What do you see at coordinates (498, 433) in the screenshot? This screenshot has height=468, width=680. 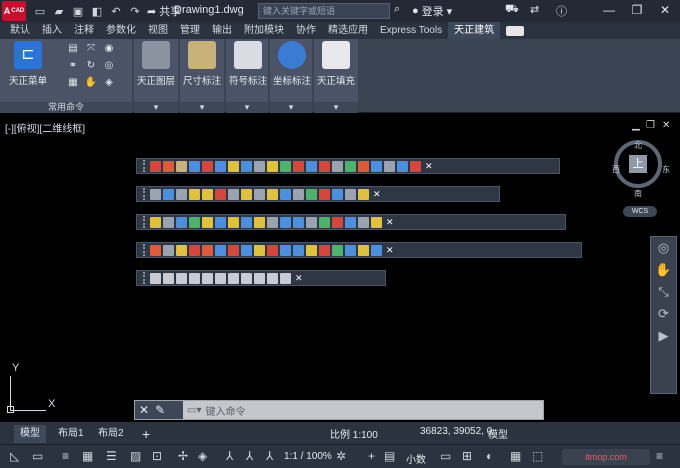 I see `model-space-toggle: 模型` at bounding box center [498, 433].